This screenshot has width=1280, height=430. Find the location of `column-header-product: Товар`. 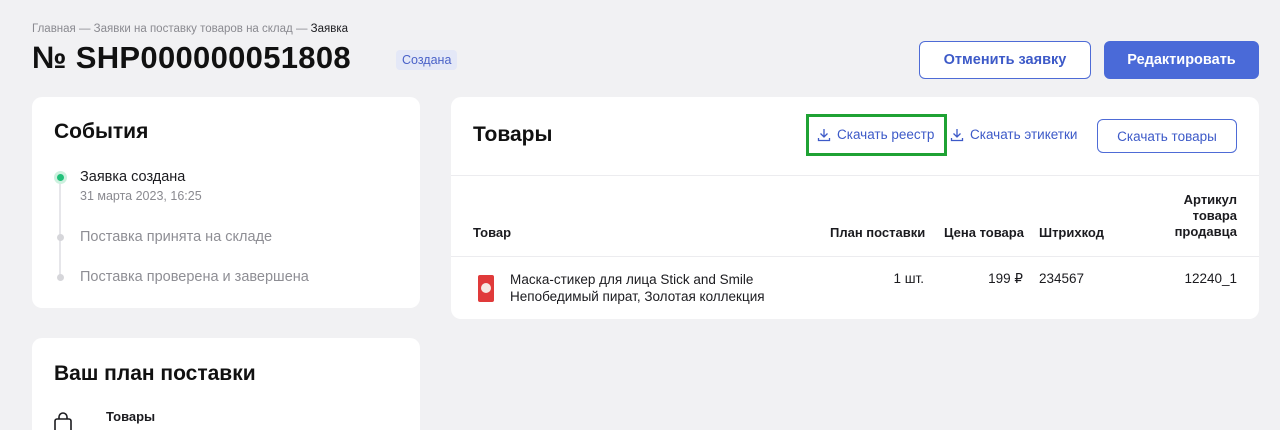

column-header-product: Товар is located at coordinates (492, 232).